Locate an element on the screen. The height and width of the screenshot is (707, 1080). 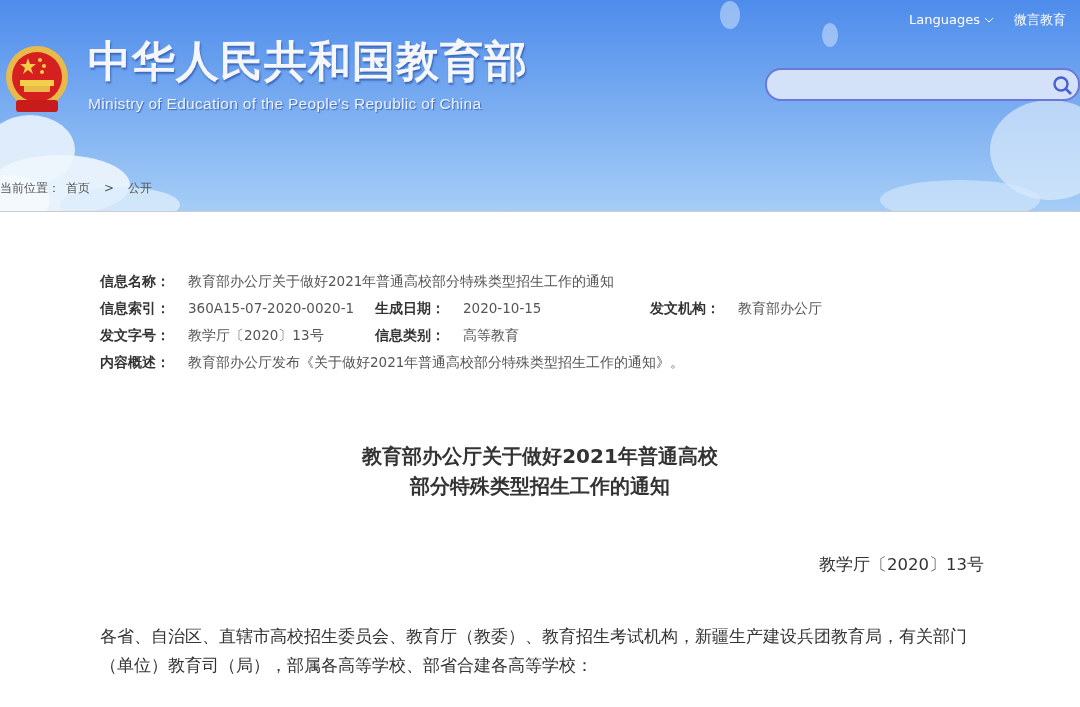
breadcrumb-link: 公开 is located at coordinates (140, 188).